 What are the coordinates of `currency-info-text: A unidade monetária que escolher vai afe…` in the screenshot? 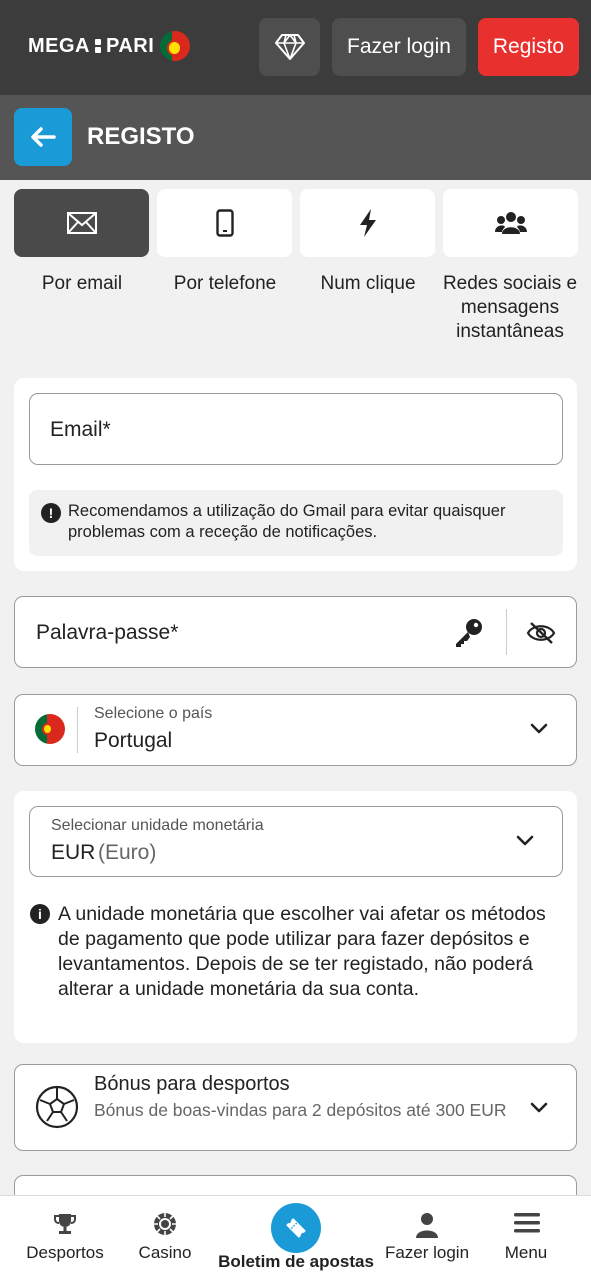 It's located at (302, 951).